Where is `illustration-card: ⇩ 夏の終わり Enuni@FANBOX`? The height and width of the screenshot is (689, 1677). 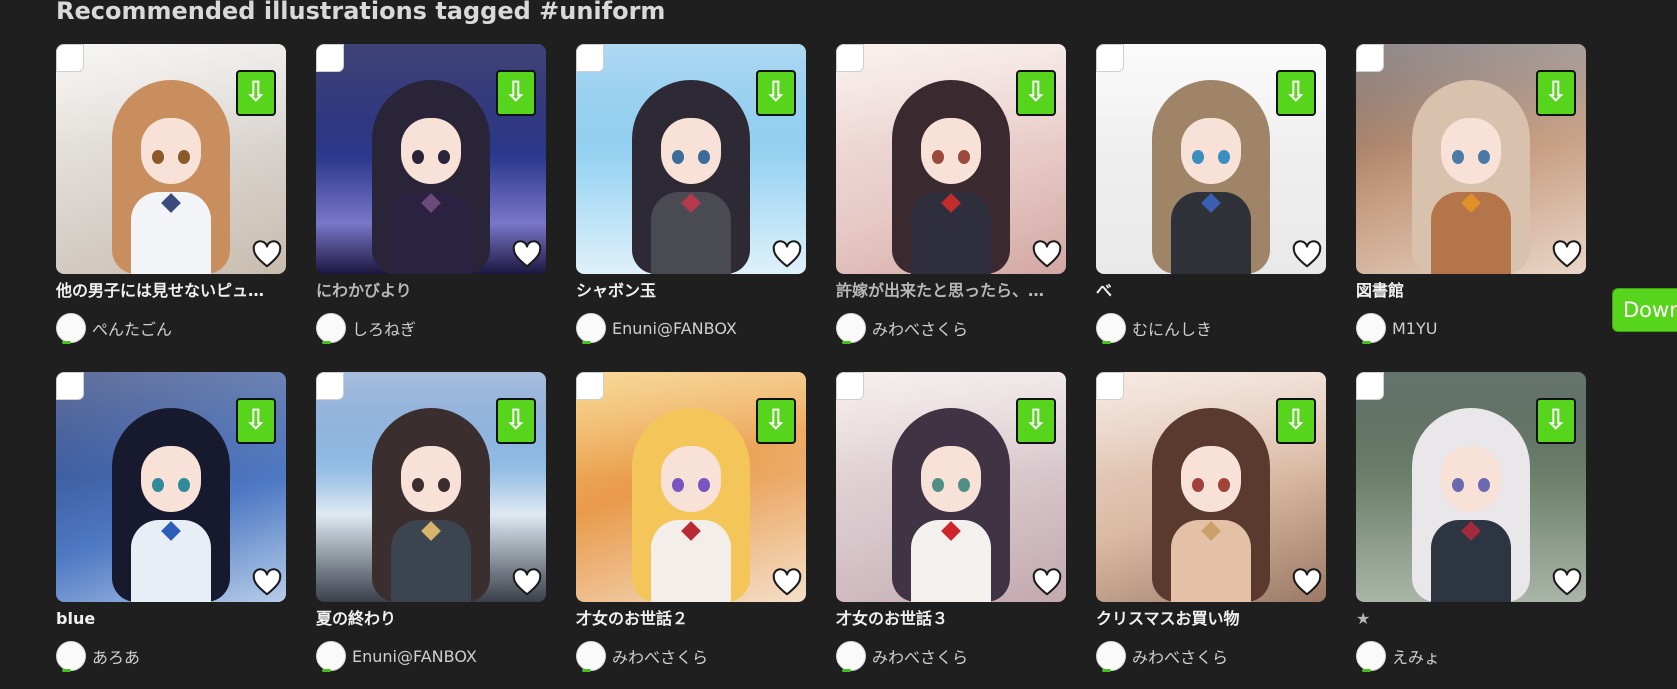
illustration-card: ⇩ 夏の終わり Enuni@FANBOX is located at coordinates (431, 530).